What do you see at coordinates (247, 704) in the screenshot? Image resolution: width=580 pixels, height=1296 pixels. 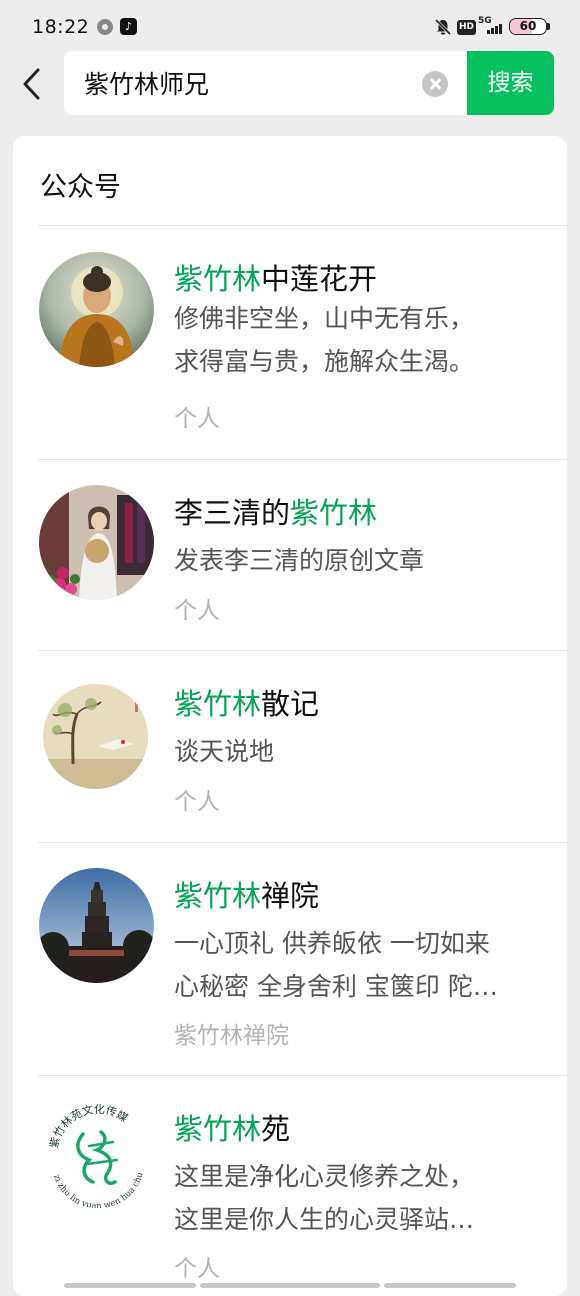 I see `account-name: 紫竹林散记` at bounding box center [247, 704].